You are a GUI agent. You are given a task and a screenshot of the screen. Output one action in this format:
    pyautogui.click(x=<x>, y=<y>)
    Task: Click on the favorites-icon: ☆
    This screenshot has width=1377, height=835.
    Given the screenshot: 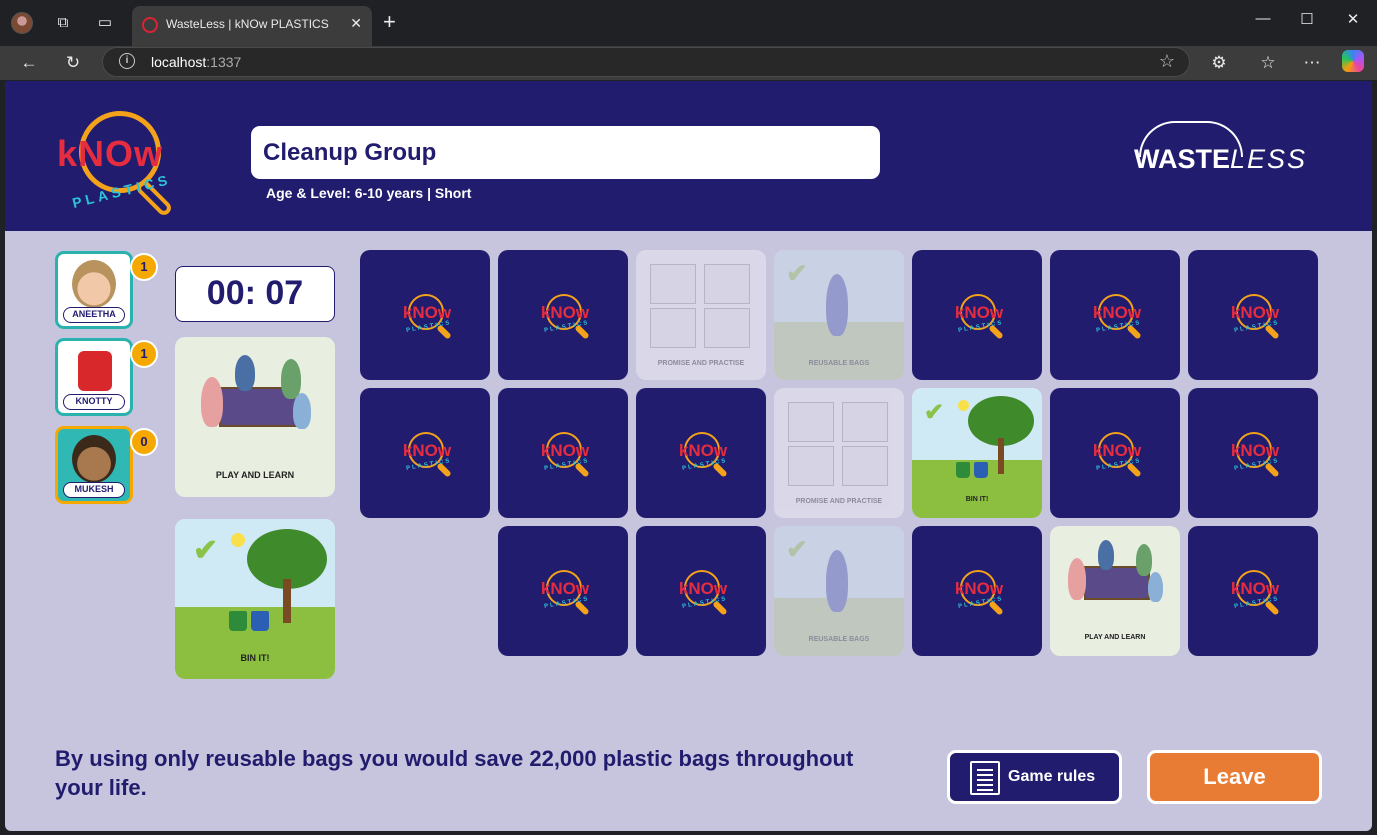 What is the action you would take?
    pyautogui.click(x=1268, y=63)
    